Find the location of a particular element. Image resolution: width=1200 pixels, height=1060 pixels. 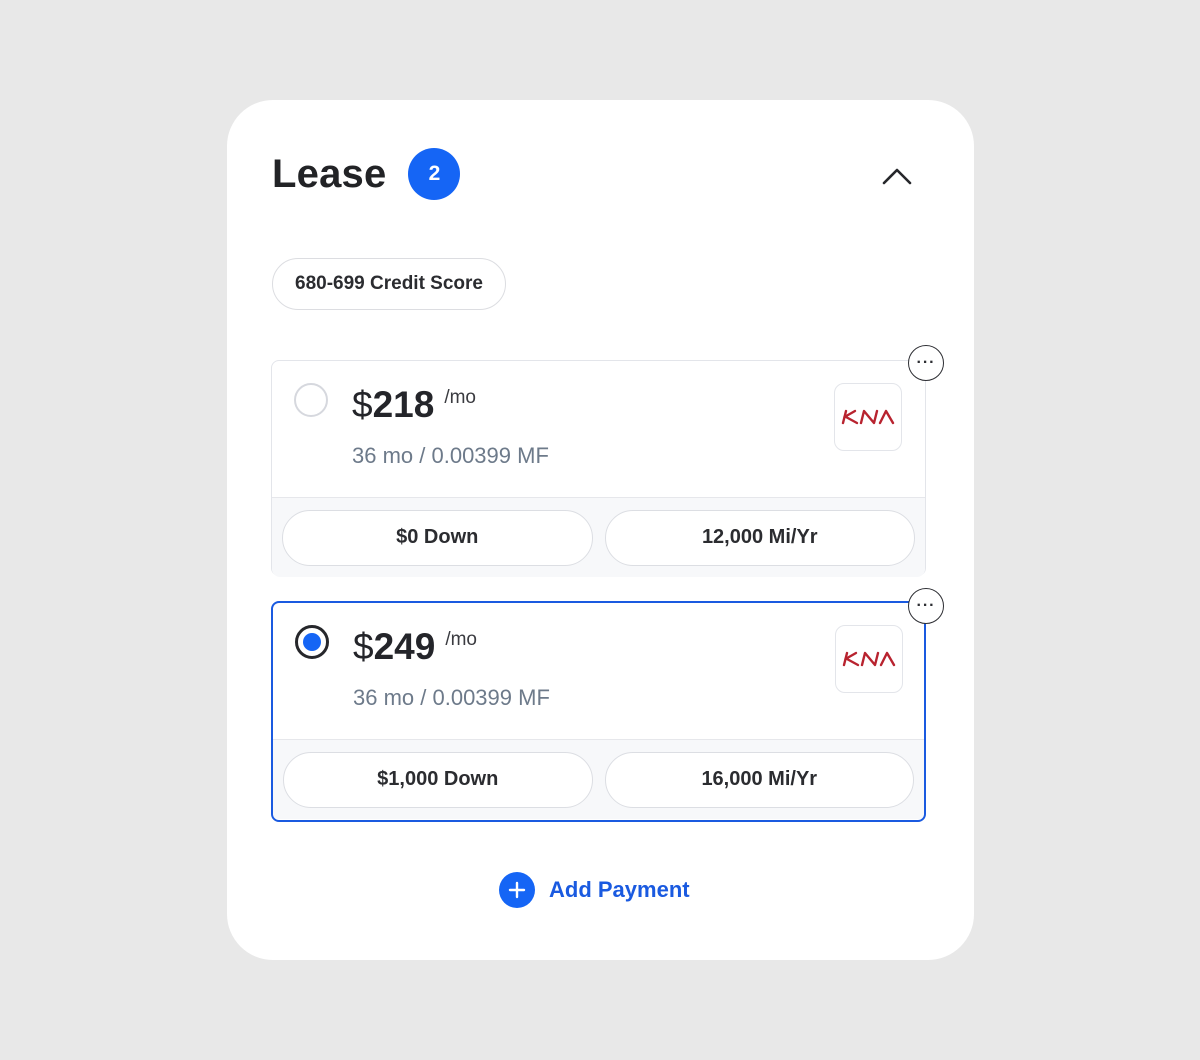

option-summary: $ 218 /mo 36 mo / 0.00399 MF is located at coordinates (598, 429).